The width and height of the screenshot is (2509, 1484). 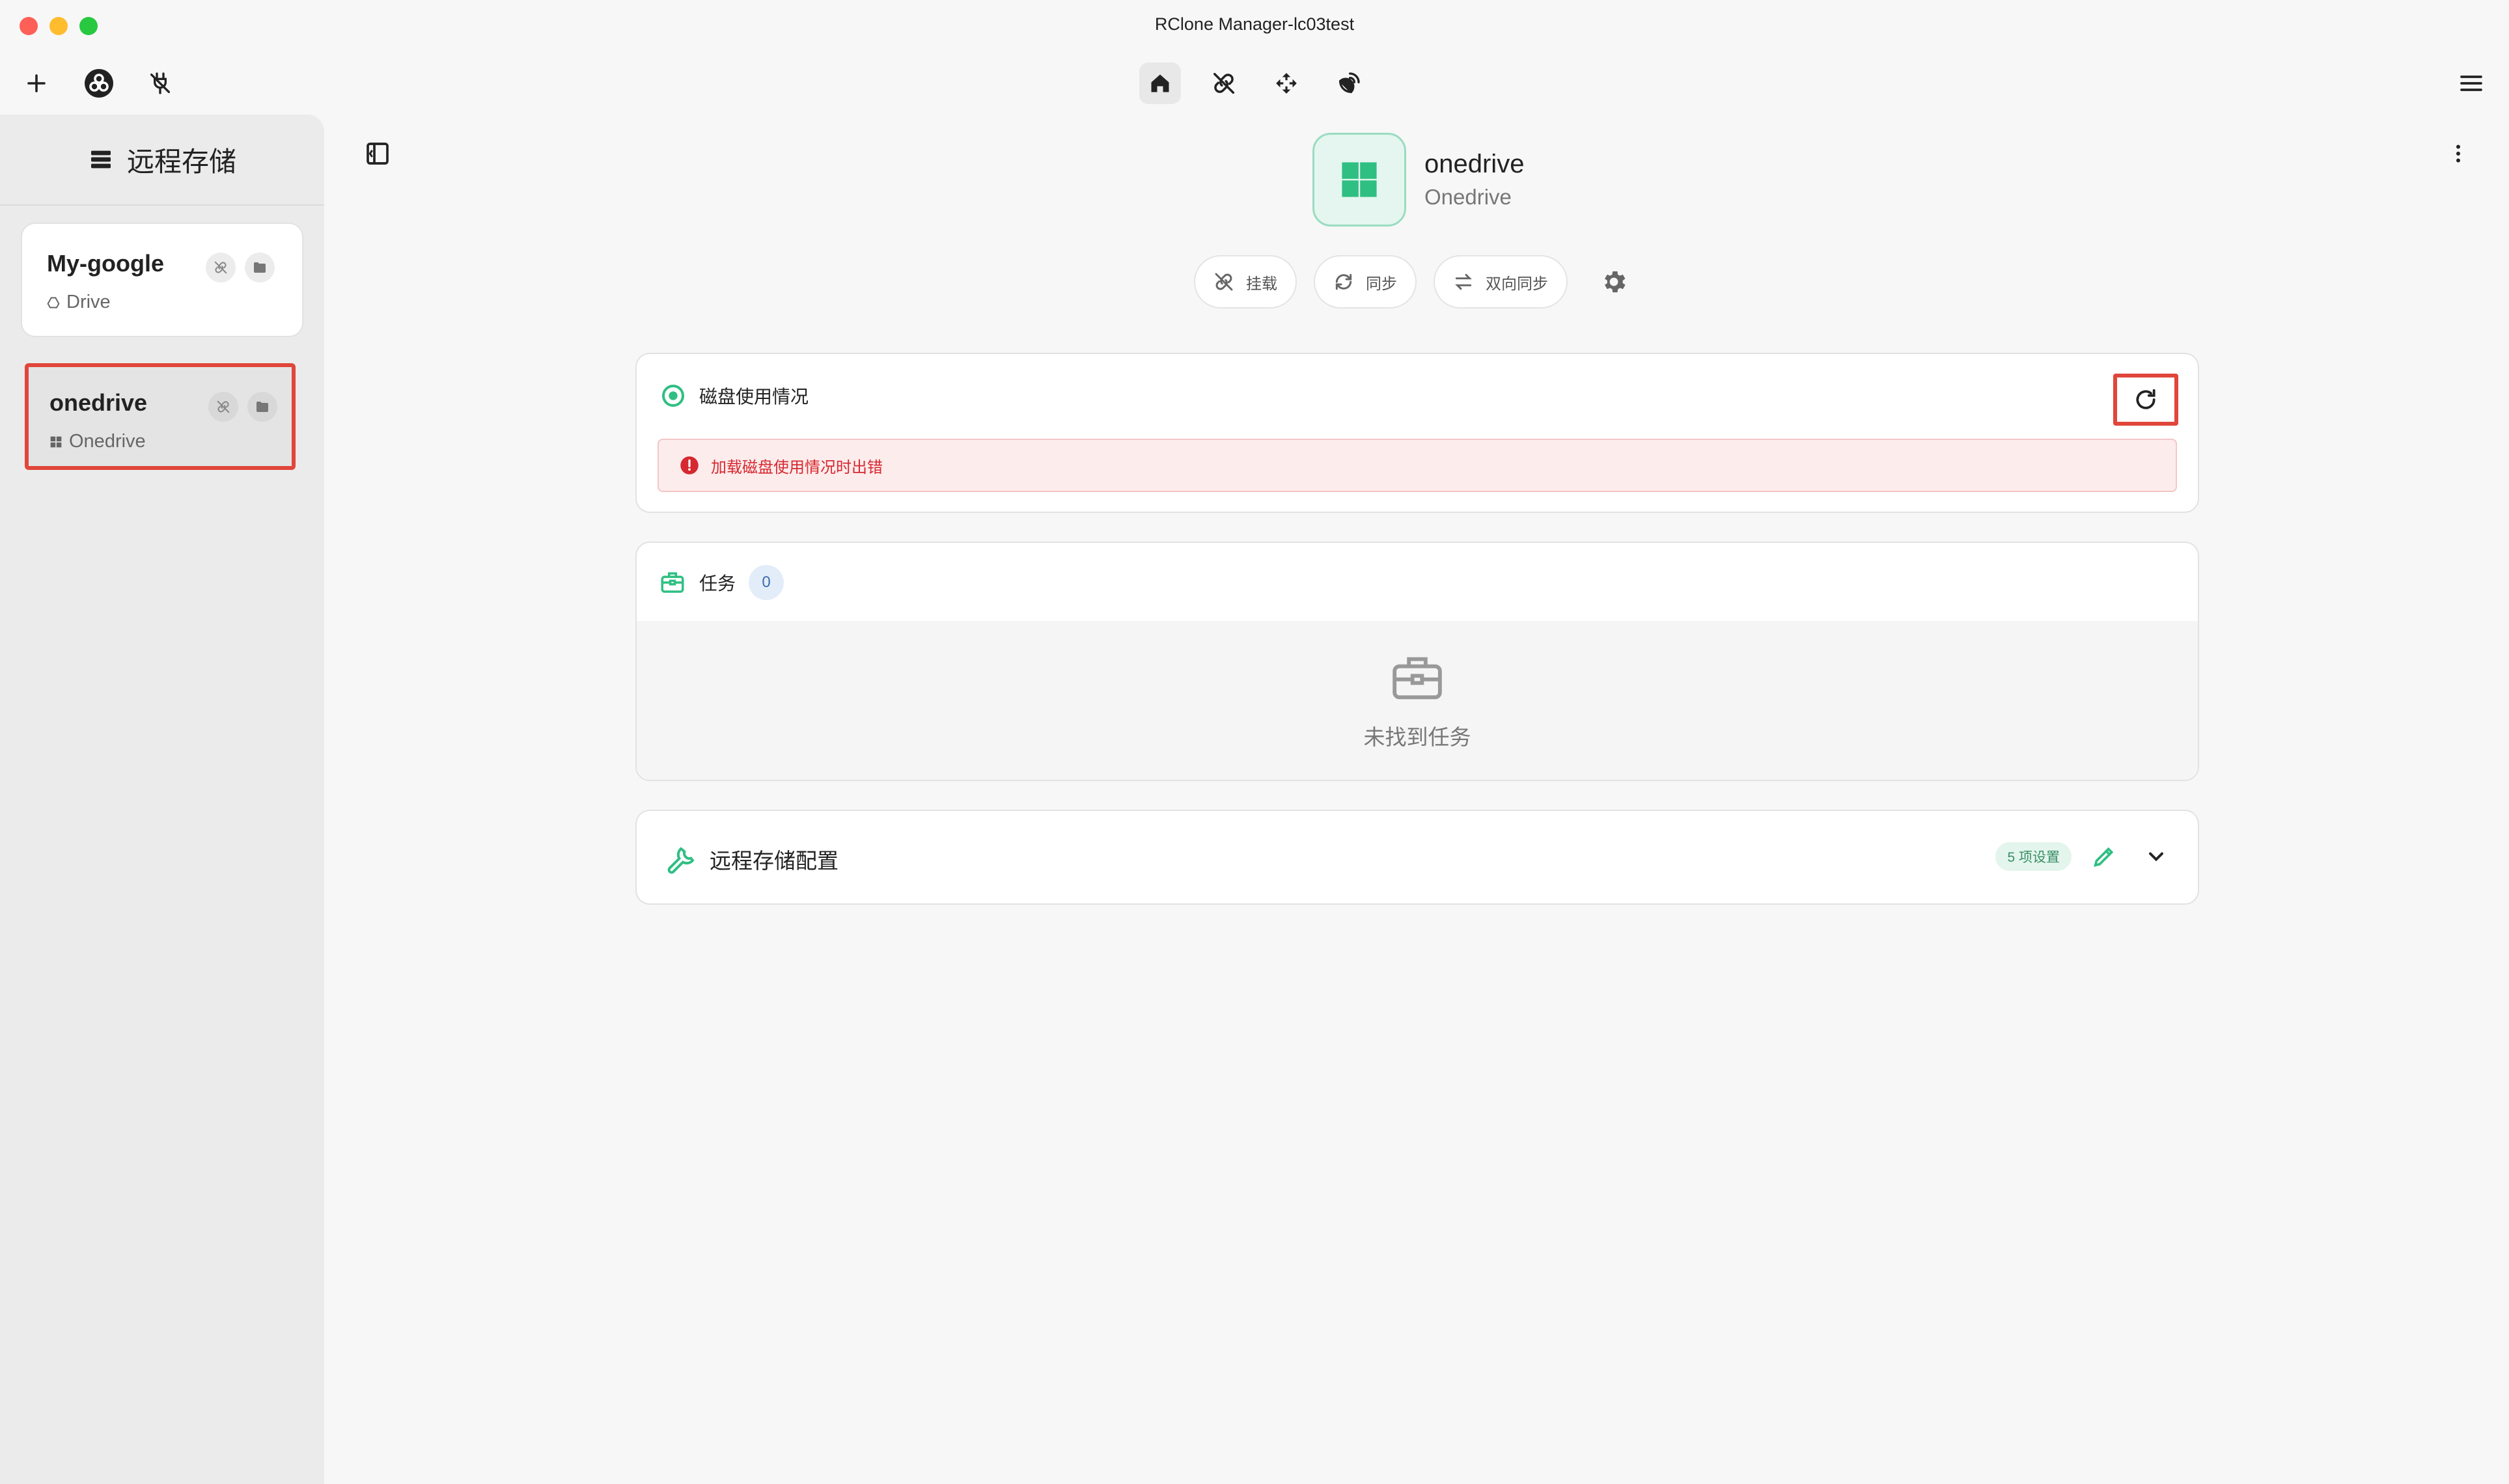 I want to click on nav-sync, so click(x=1286, y=83).